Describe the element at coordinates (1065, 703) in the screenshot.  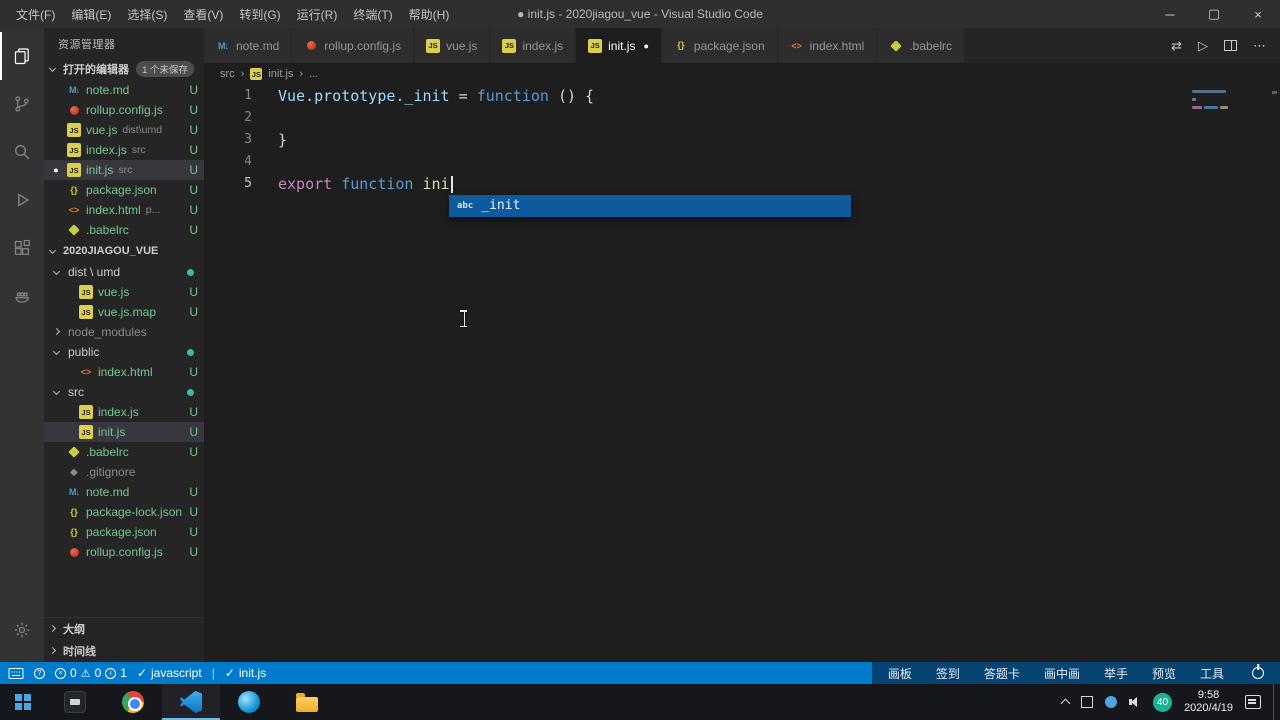
I see `hidden-icons-chevron` at that location.